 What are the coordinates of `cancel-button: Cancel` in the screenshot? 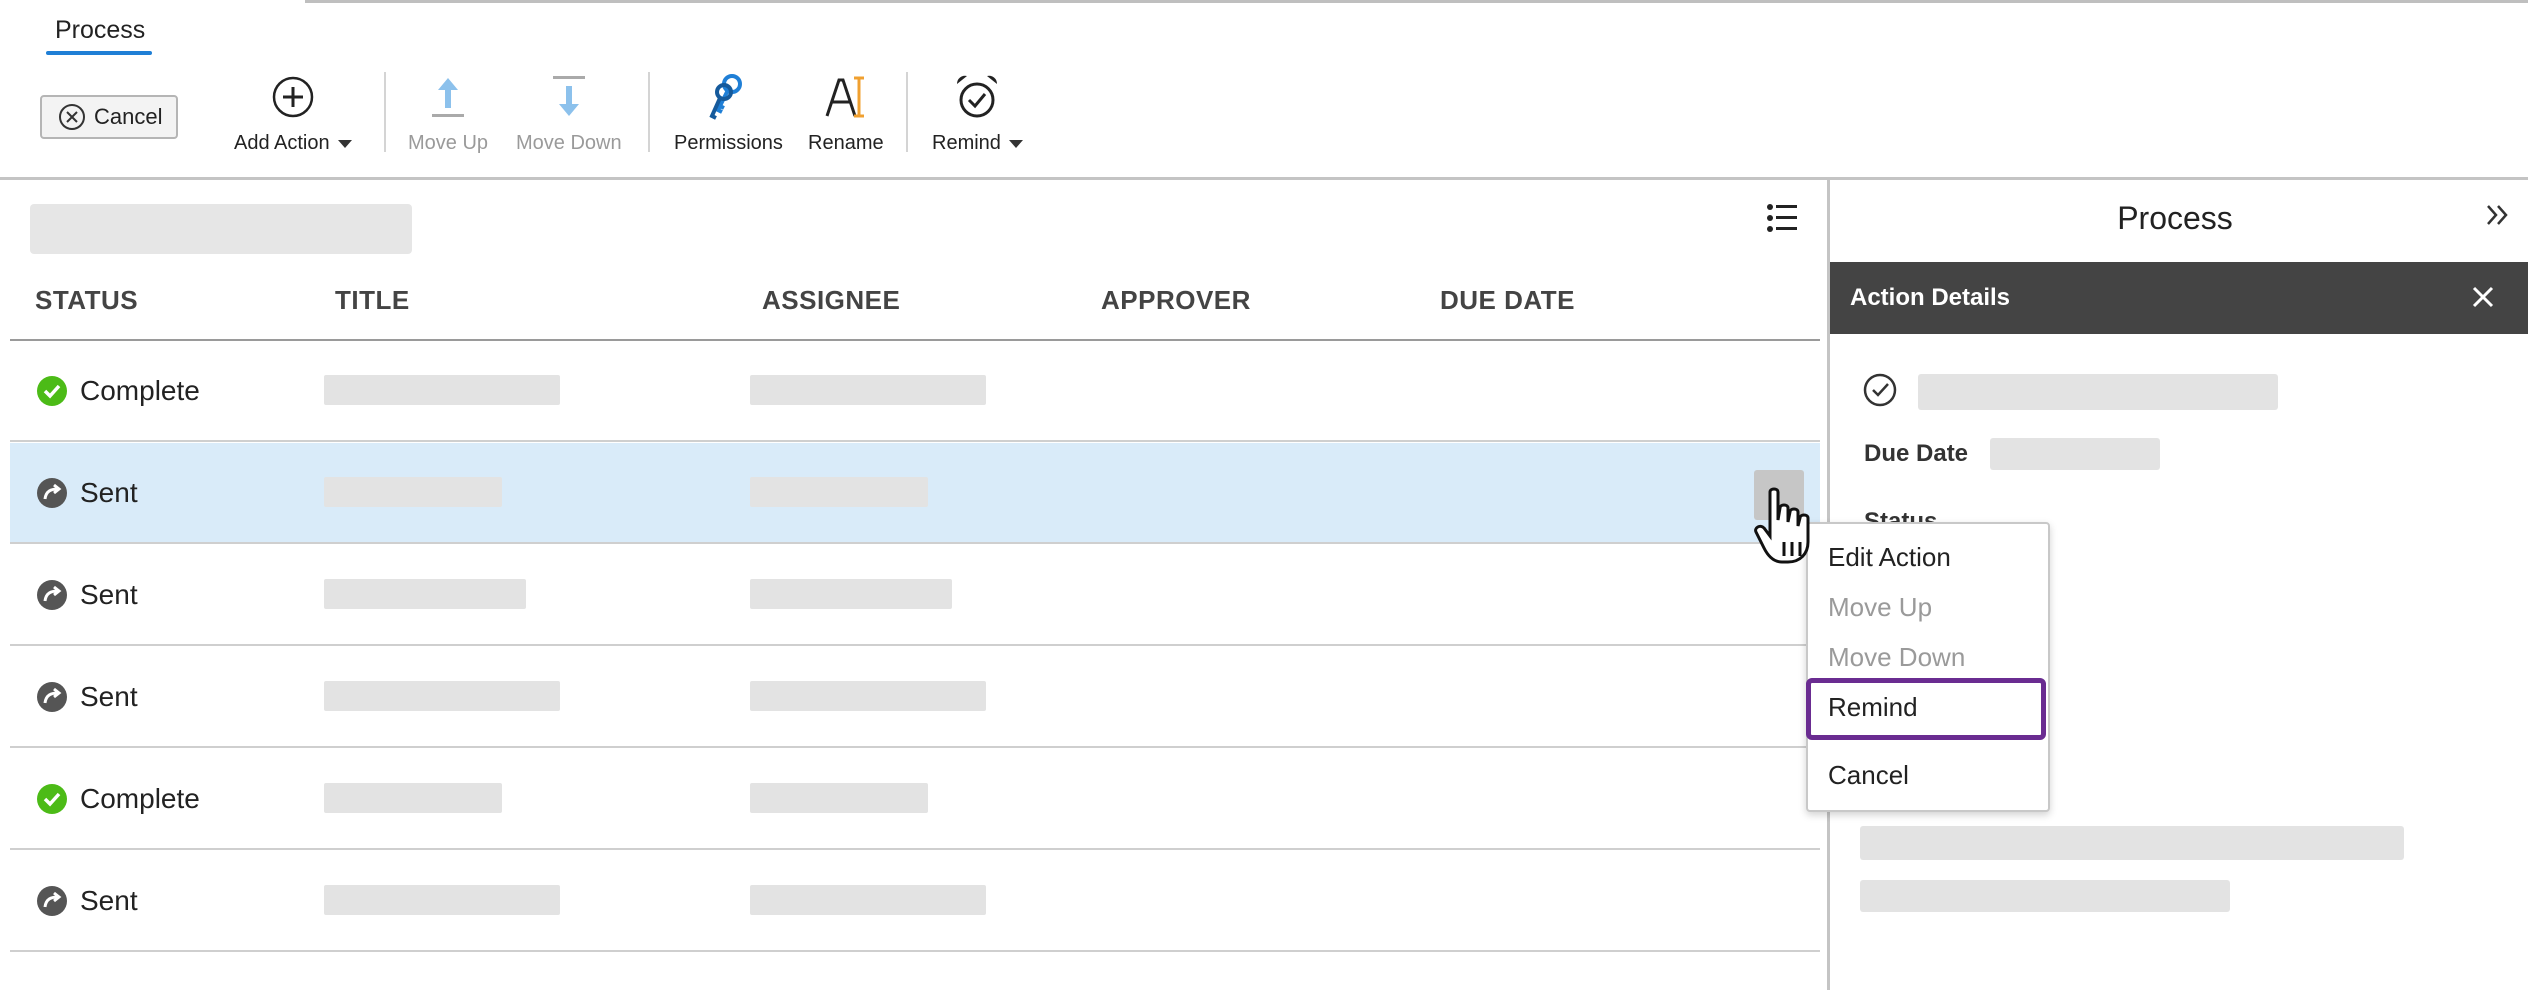 It's located at (109, 117).